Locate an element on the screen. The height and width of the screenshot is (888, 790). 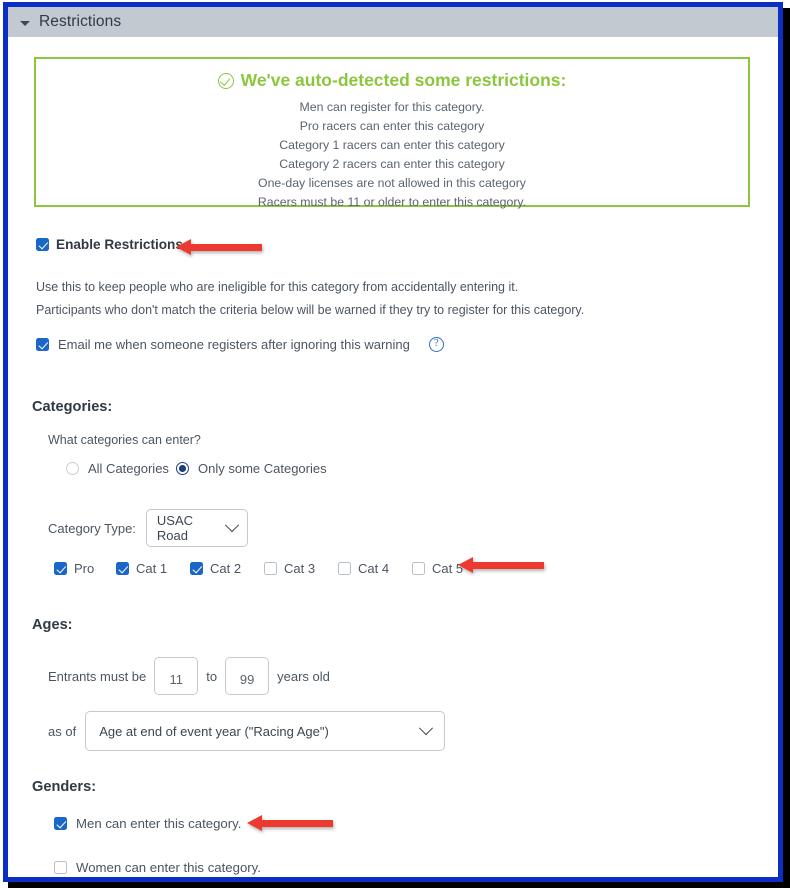
gender-checkbox-men: Men can enter this category. is located at coordinates (147, 823).